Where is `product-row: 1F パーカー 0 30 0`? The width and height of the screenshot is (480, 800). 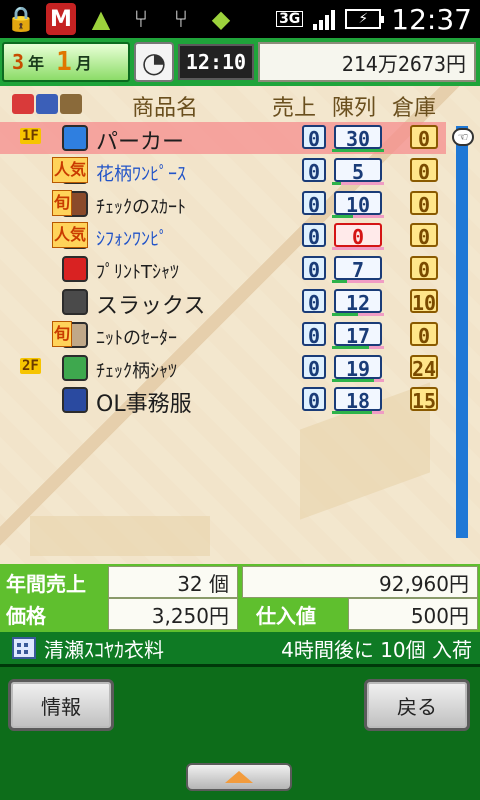 product-row: 1F パーカー 0 30 0 is located at coordinates (223, 138).